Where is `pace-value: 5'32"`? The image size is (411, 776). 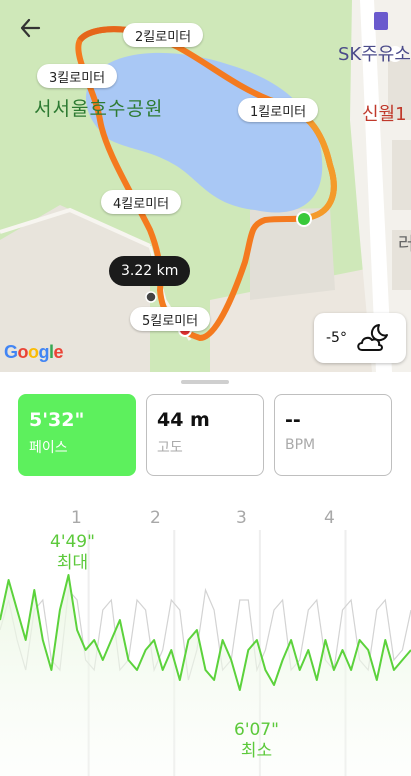 pace-value: 5'32" is located at coordinates (57, 420).